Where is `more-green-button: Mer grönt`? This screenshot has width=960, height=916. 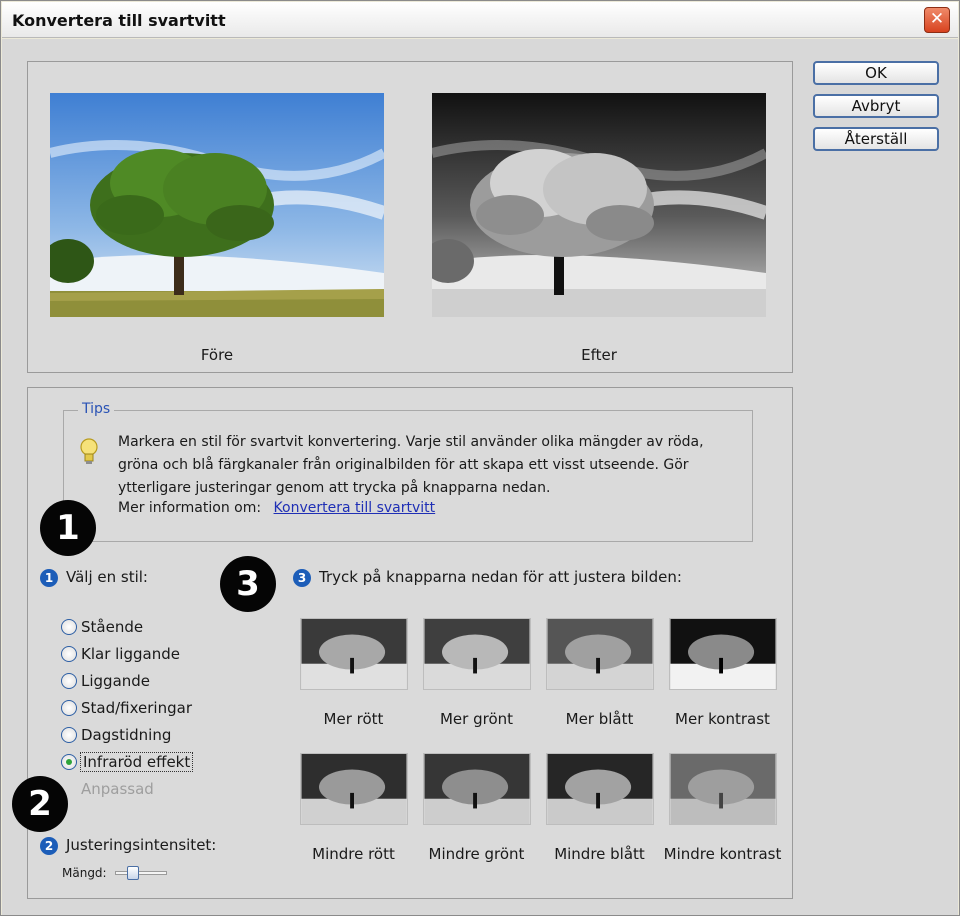 more-green-button: Mer grönt is located at coordinates (476, 685).